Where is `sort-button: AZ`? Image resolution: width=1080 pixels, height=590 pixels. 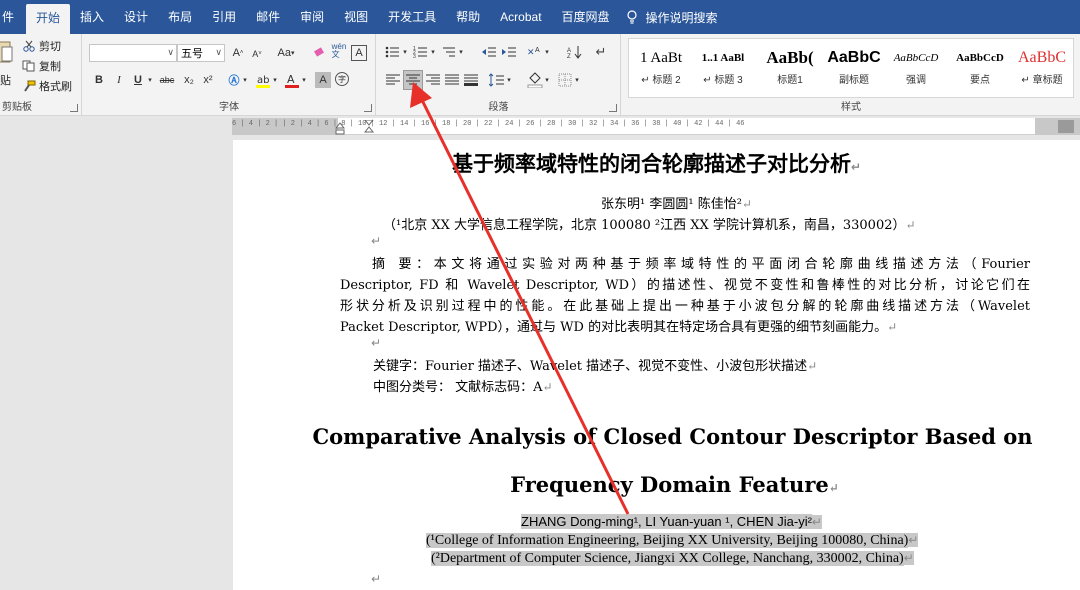 sort-button: AZ is located at coordinates (575, 52).